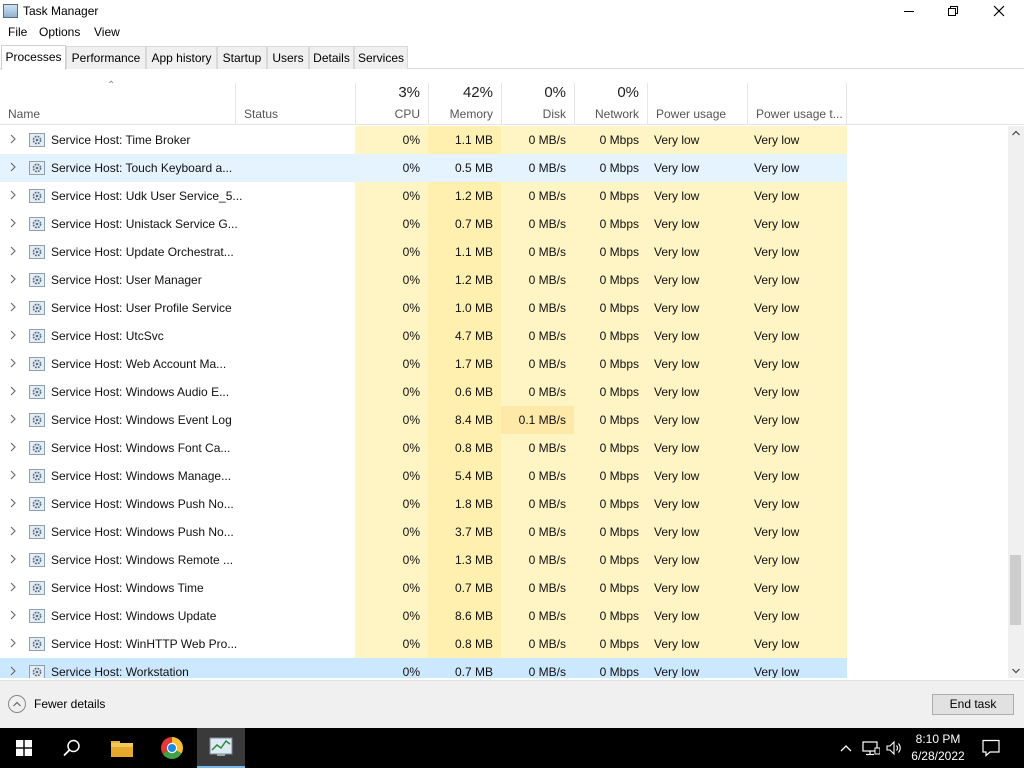 Image resolution: width=1024 pixels, height=768 pixels. I want to click on memory-cell: 8.6 MB, so click(464, 616).